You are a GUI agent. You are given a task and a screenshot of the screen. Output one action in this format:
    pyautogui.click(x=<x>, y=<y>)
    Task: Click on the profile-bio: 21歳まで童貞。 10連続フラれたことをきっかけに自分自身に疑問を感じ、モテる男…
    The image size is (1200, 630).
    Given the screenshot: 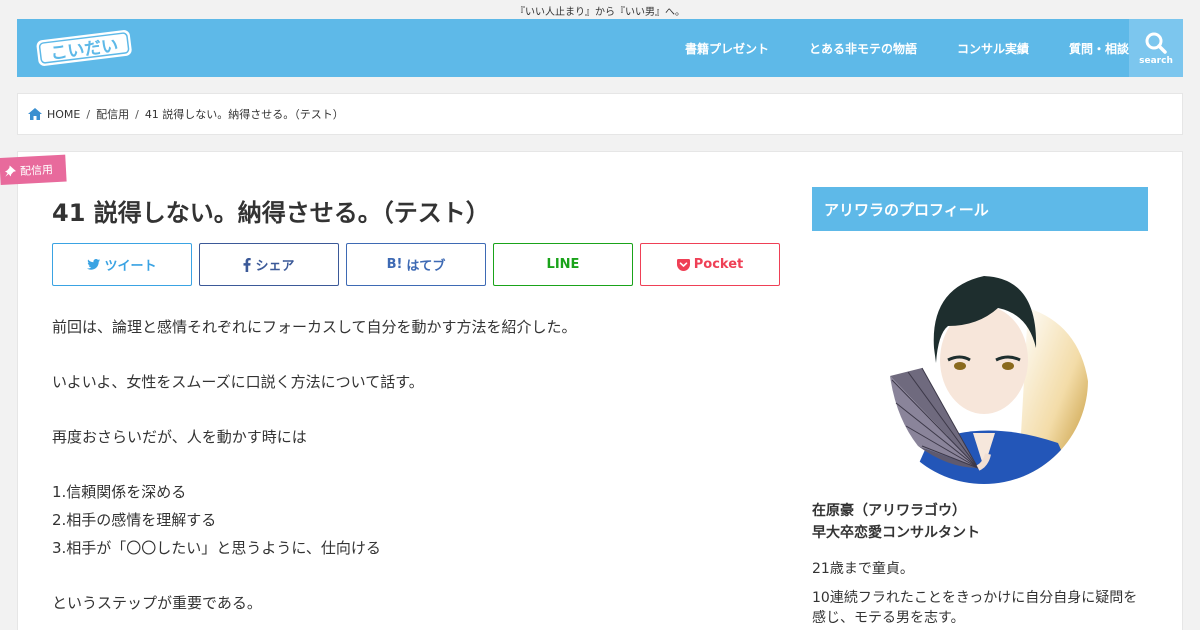 What is the action you would take?
    pyautogui.click(x=980, y=594)
    